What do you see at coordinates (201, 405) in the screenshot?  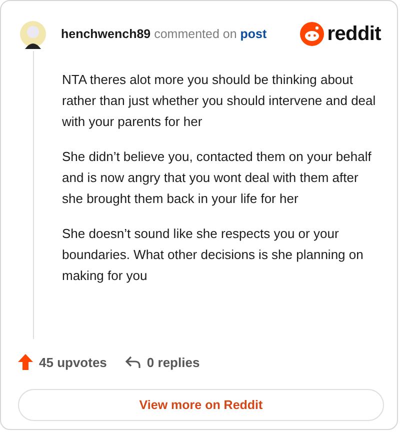 I see `view-more-button: View more on Reddit` at bounding box center [201, 405].